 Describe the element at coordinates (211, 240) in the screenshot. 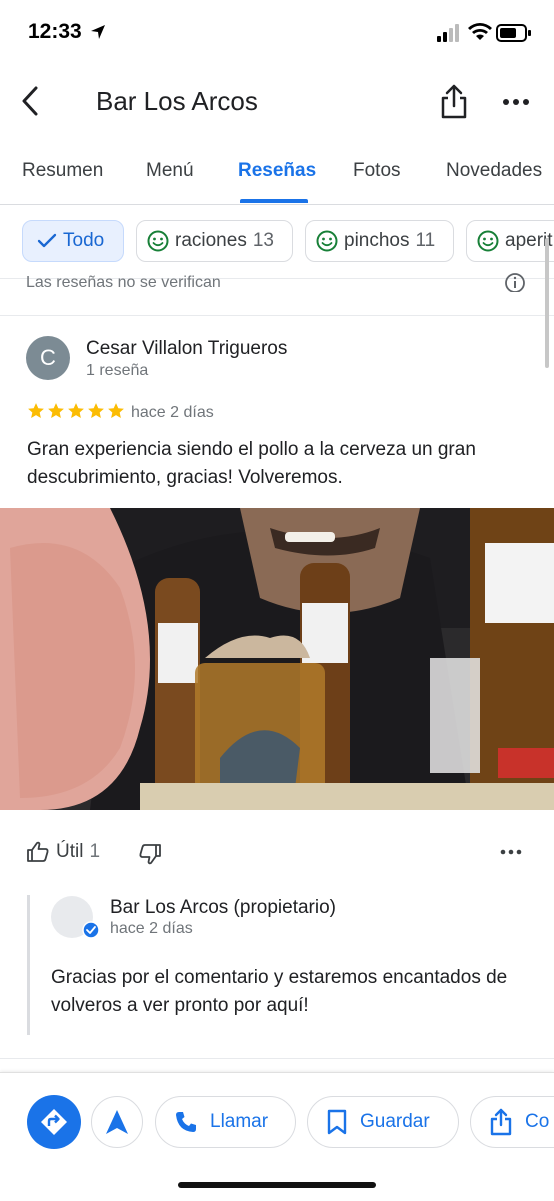

I see `chip-label: raciones` at that location.